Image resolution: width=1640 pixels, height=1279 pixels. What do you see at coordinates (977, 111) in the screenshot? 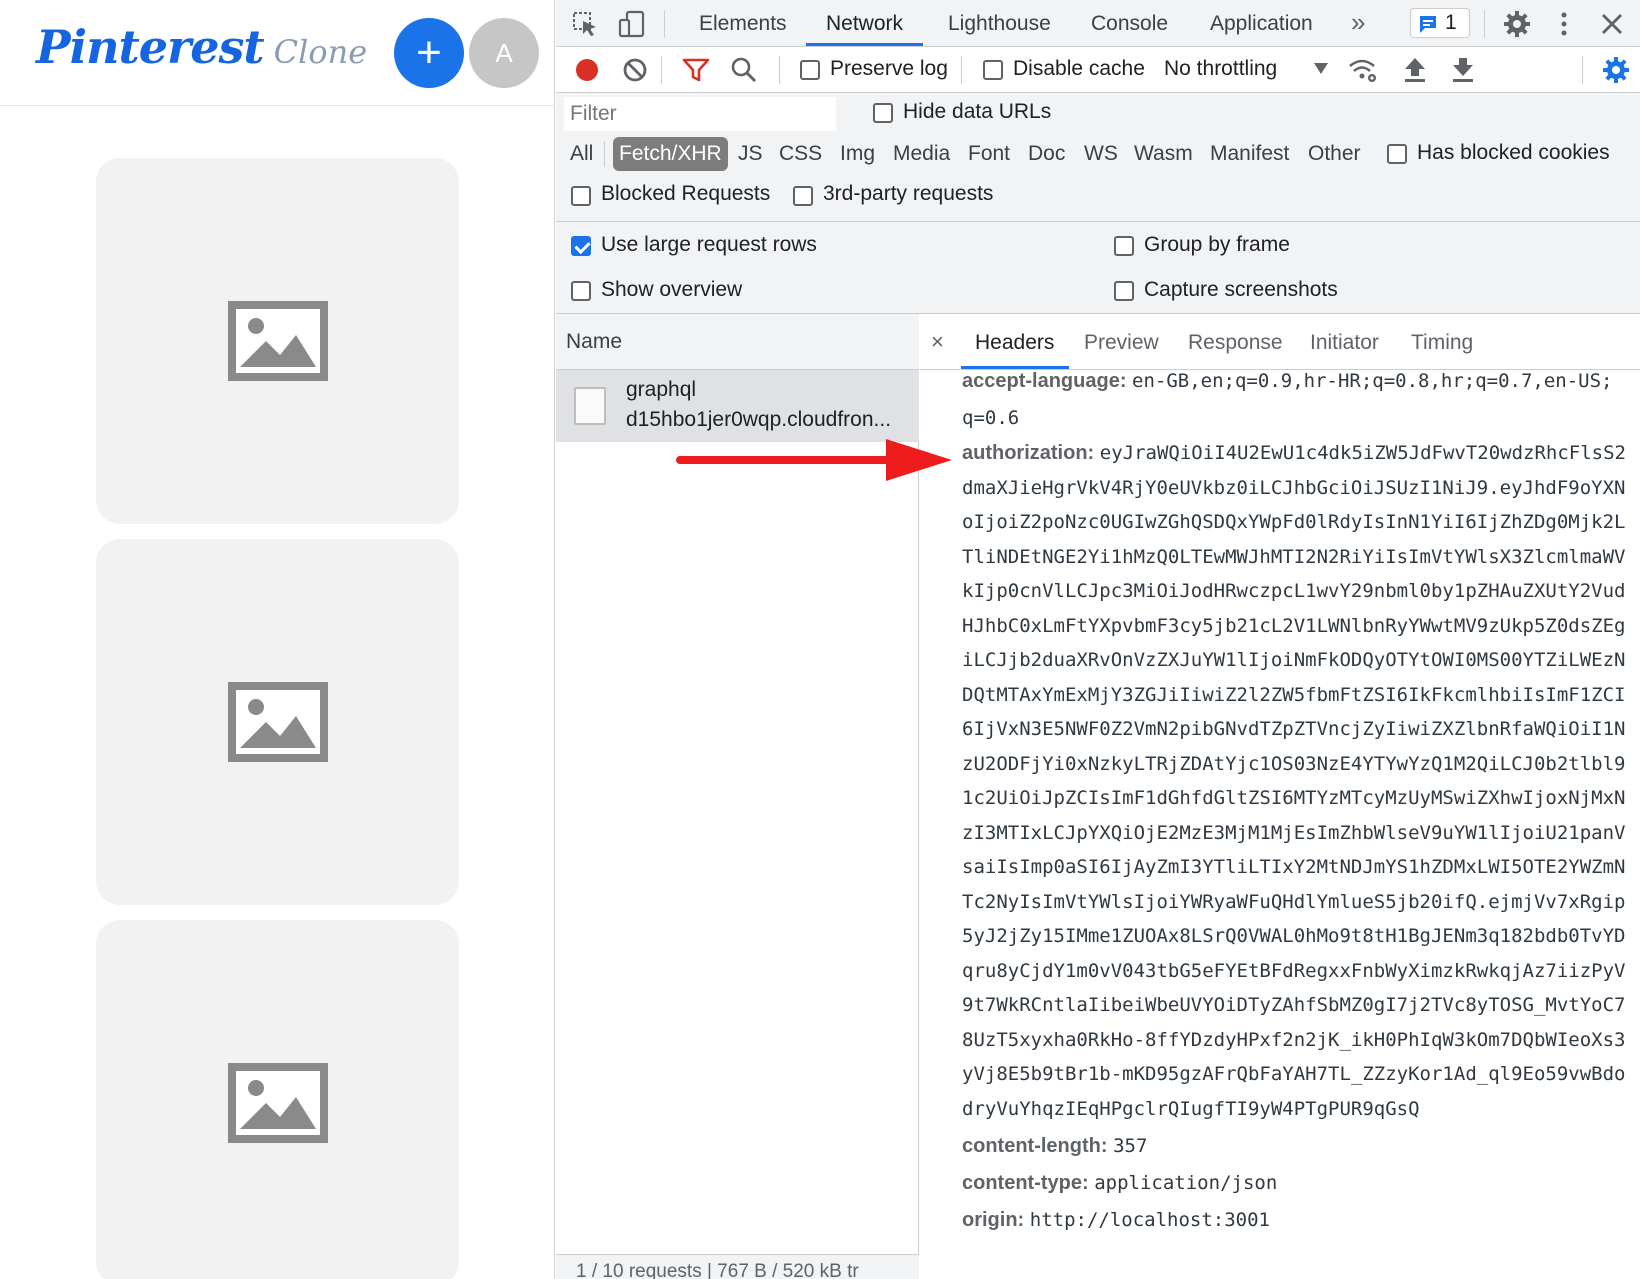
I see `hide-data-urls-label: Hide data URLs` at bounding box center [977, 111].